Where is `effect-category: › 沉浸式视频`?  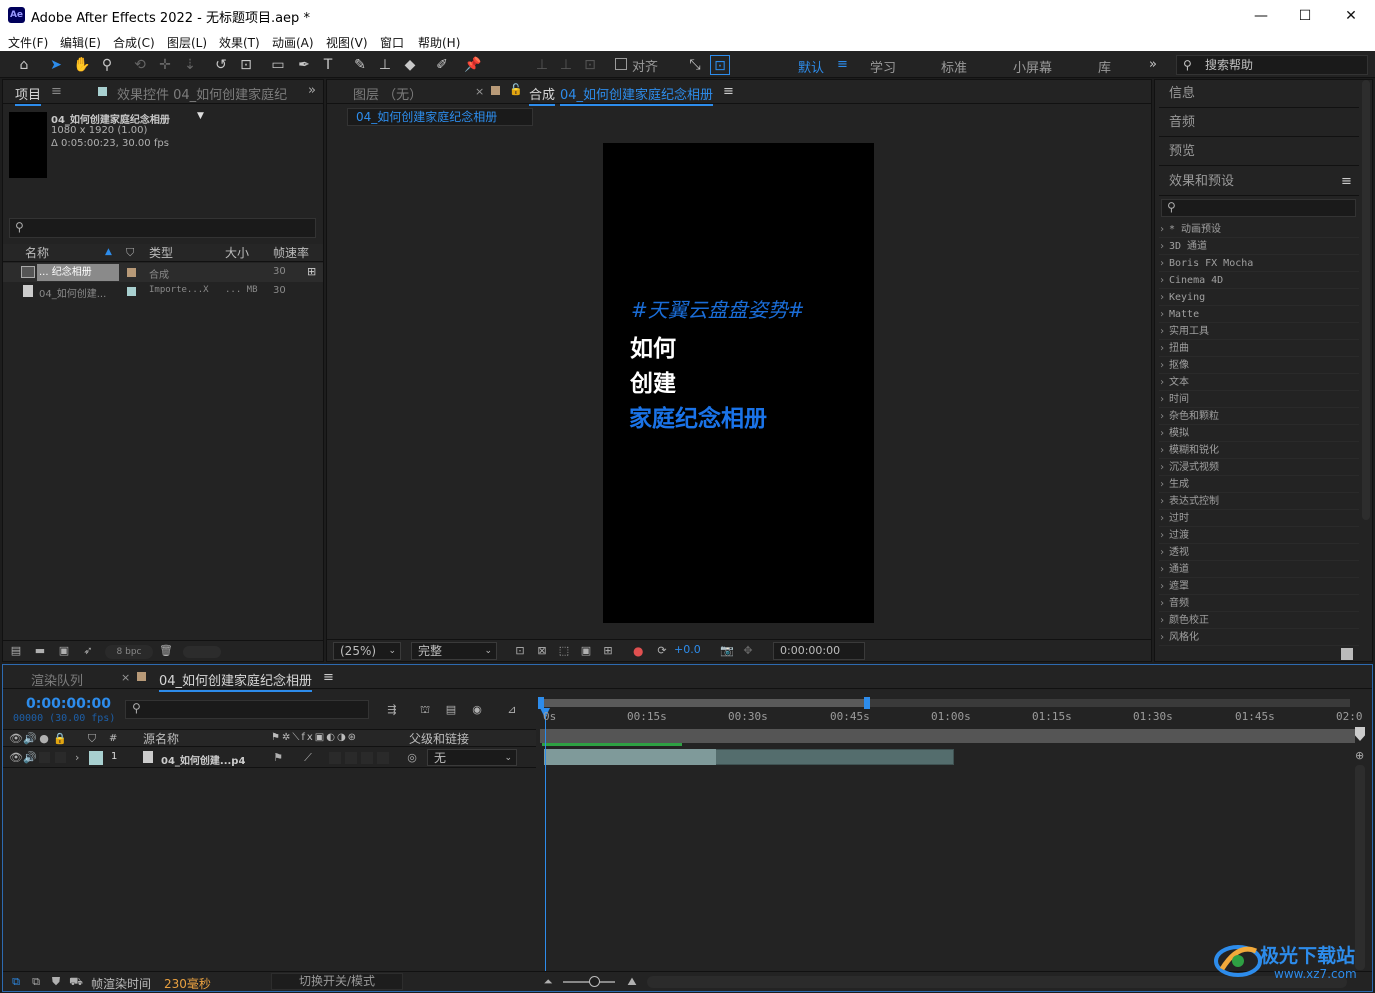
effect-category: › 沉浸式视频 is located at coordinates (1259, 467).